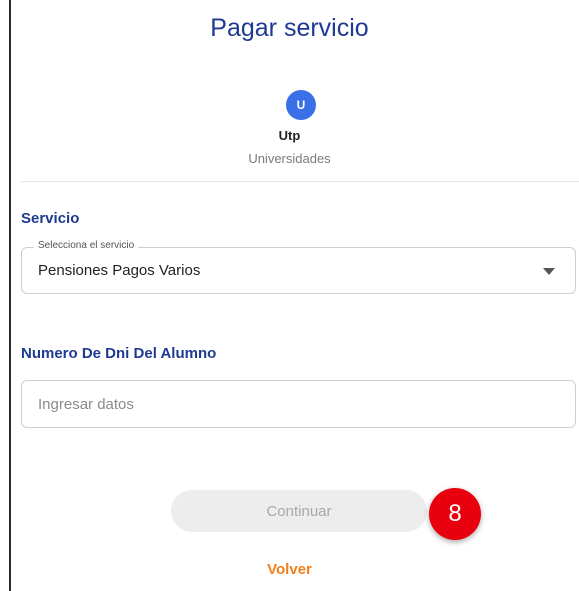 The width and height of the screenshot is (579, 591). I want to click on divider, so click(300, 181).